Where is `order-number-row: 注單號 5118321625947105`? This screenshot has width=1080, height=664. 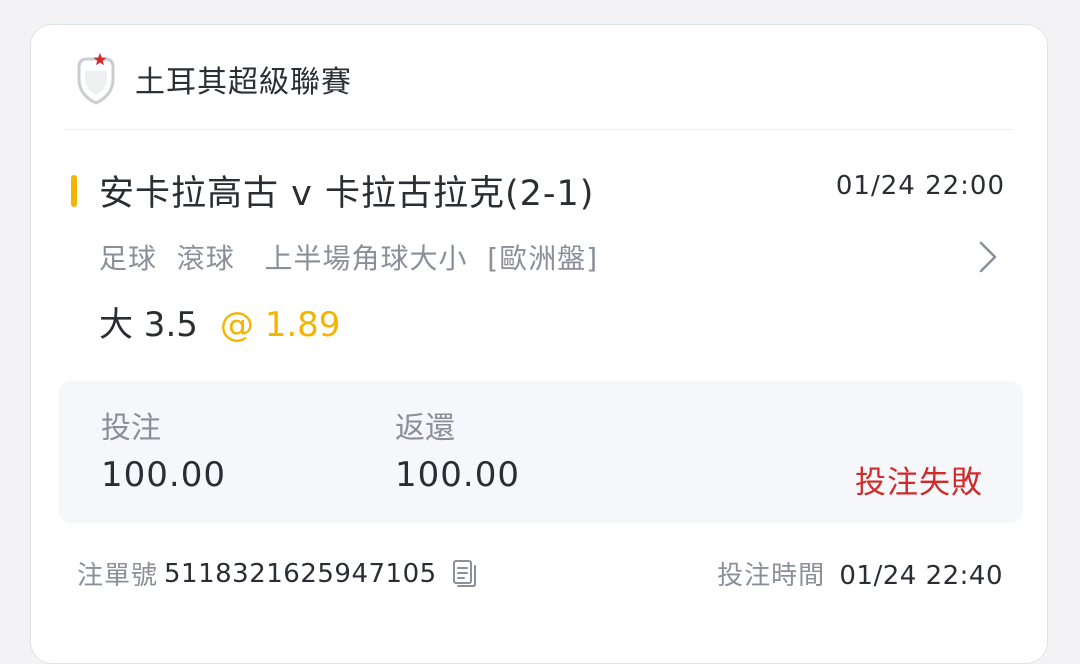 order-number-row: 注單號 5118321625947105 is located at coordinates (277, 573).